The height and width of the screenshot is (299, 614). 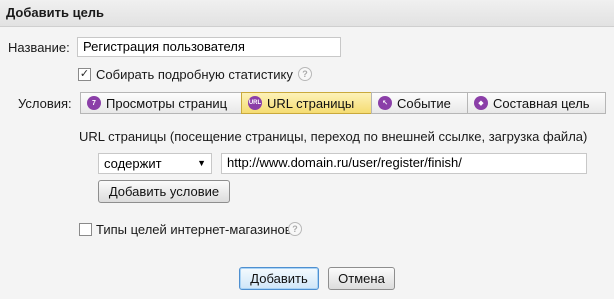 I want to click on match-type-select: содержит ▼, so click(x=155, y=163).